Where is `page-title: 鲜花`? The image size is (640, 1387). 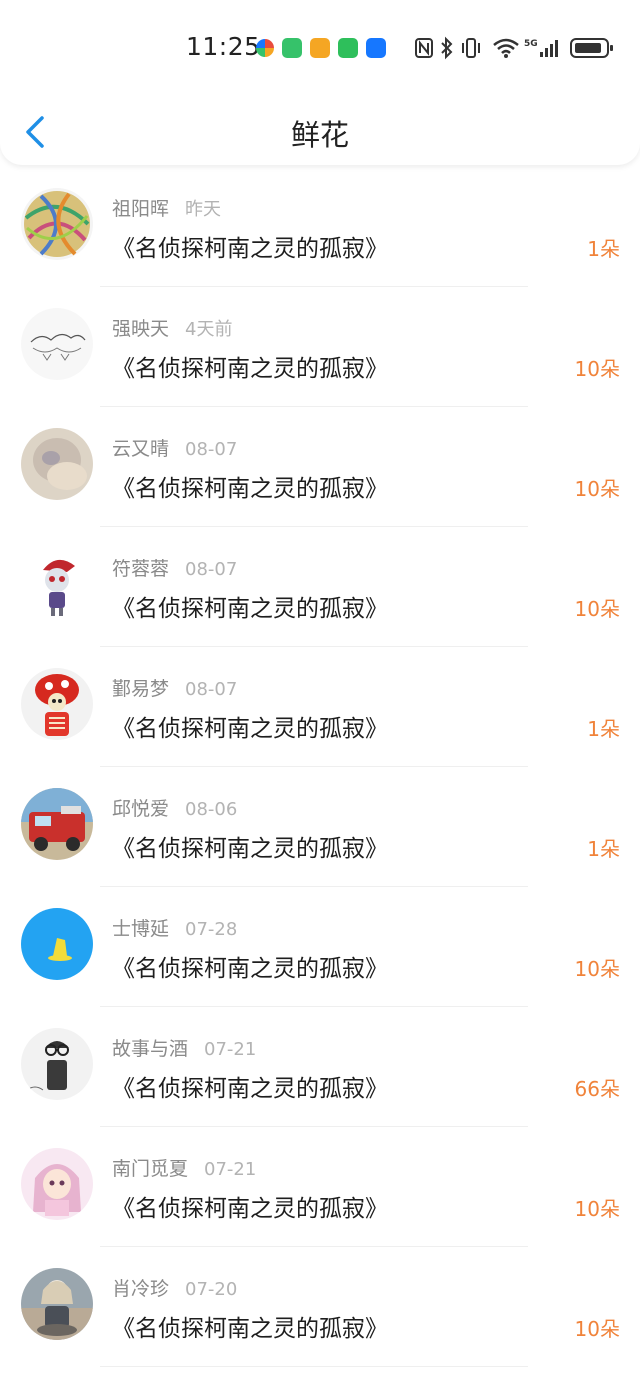 page-title: 鲜花 is located at coordinates (319, 135).